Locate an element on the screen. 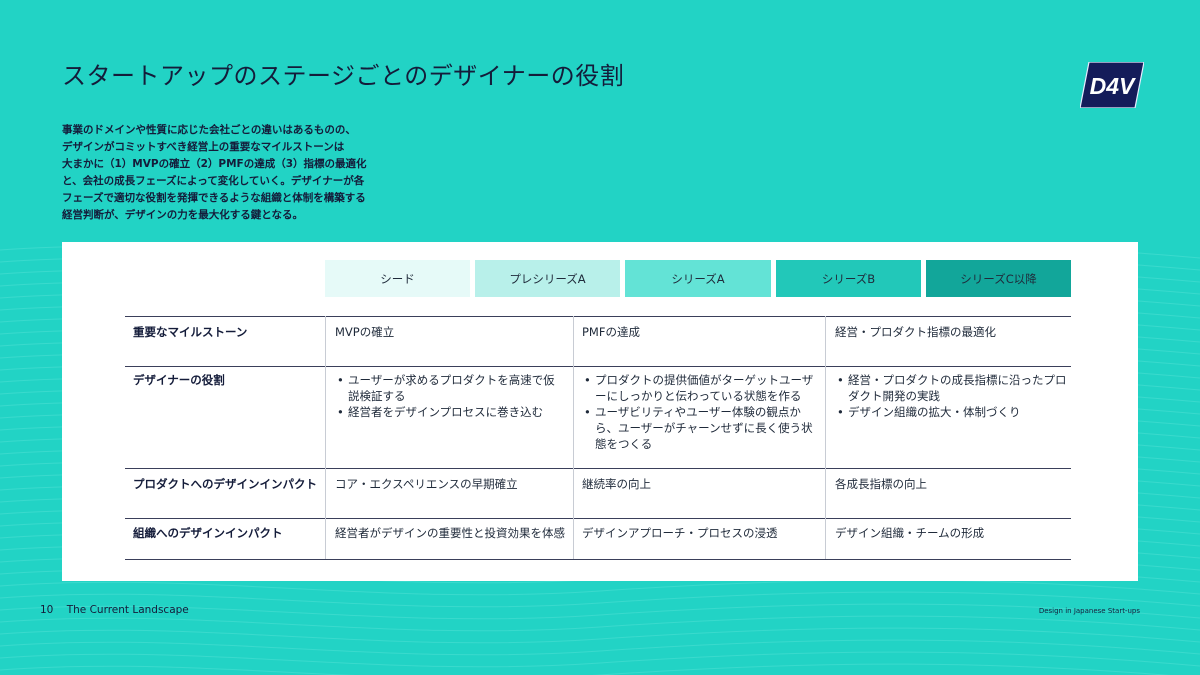 The height and width of the screenshot is (675, 1200). cell-product-impact-col2: 継続率の向上 is located at coordinates (616, 484).